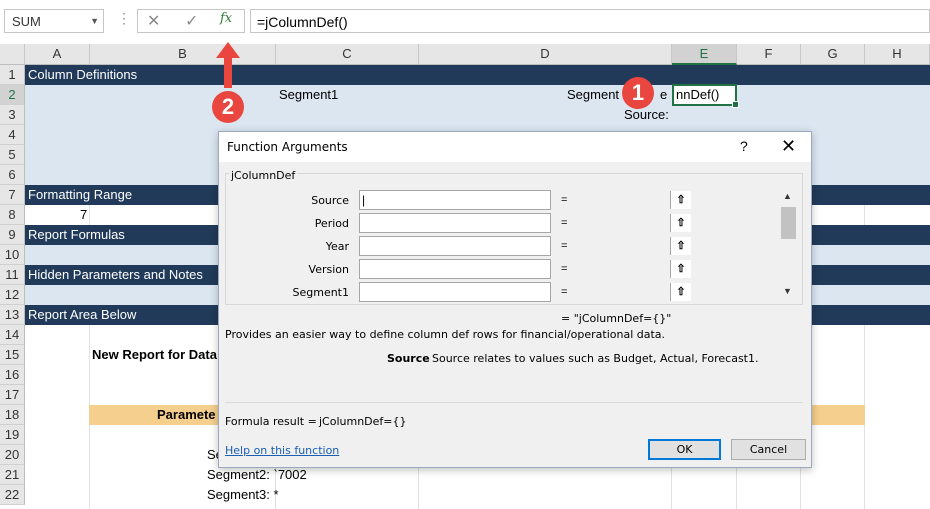 This screenshot has height=509, width=930. Describe the element at coordinates (331, 223) in the screenshot. I see `arg-label-period: Period` at that location.